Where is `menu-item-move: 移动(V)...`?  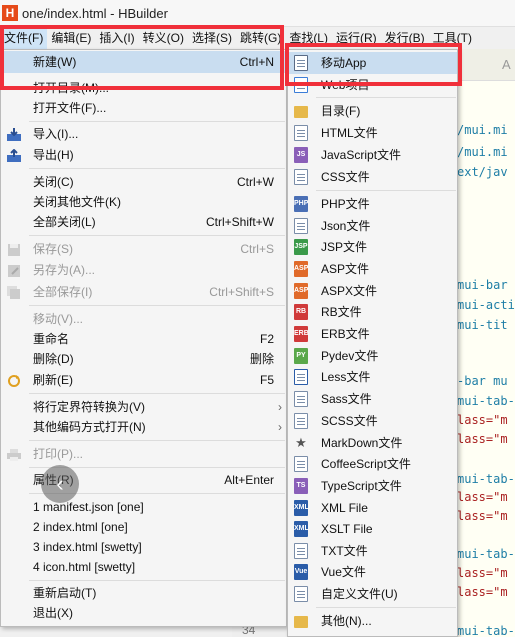
menu-item-move: 移动(V)... is located at coordinates (144, 319).